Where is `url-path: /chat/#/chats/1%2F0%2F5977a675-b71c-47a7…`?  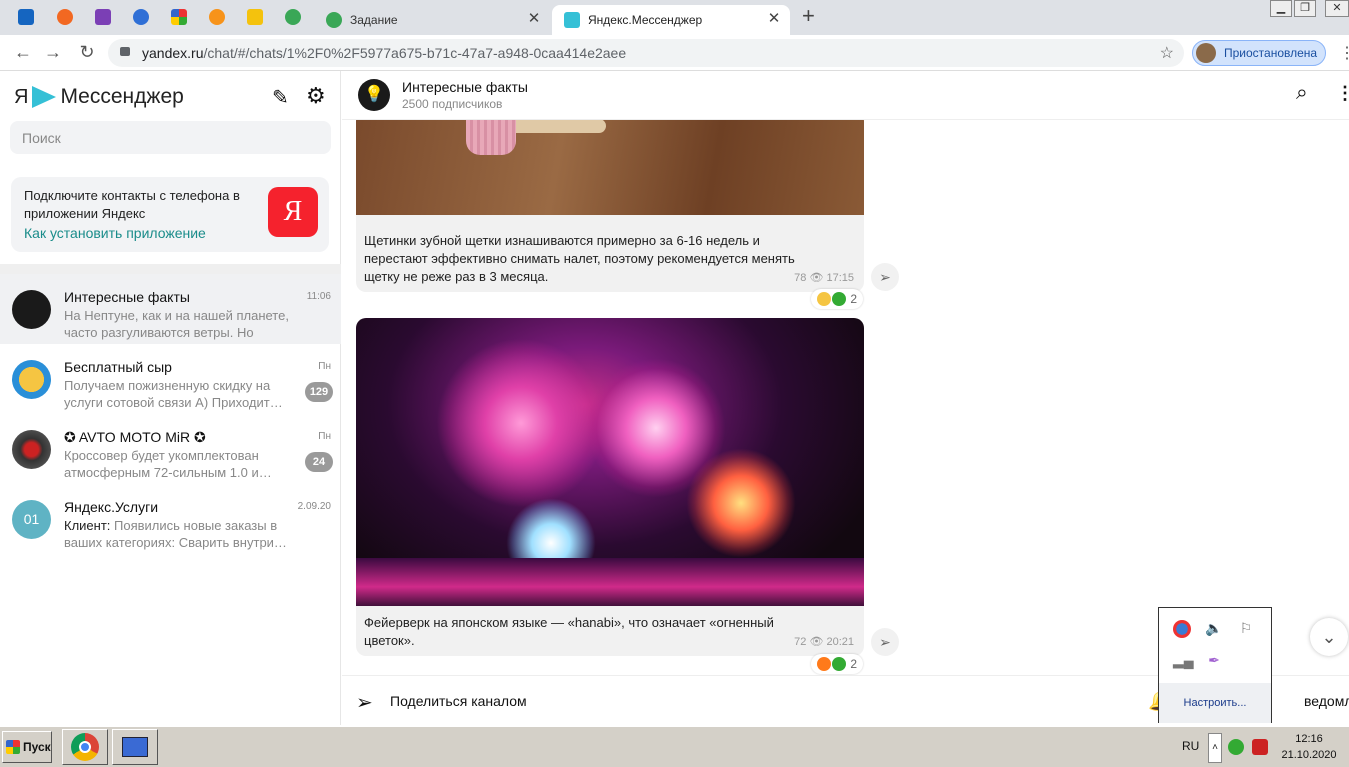 url-path: /chat/#/chats/1%2F0%2F5977a675-b71c-47a7… is located at coordinates (415, 53).